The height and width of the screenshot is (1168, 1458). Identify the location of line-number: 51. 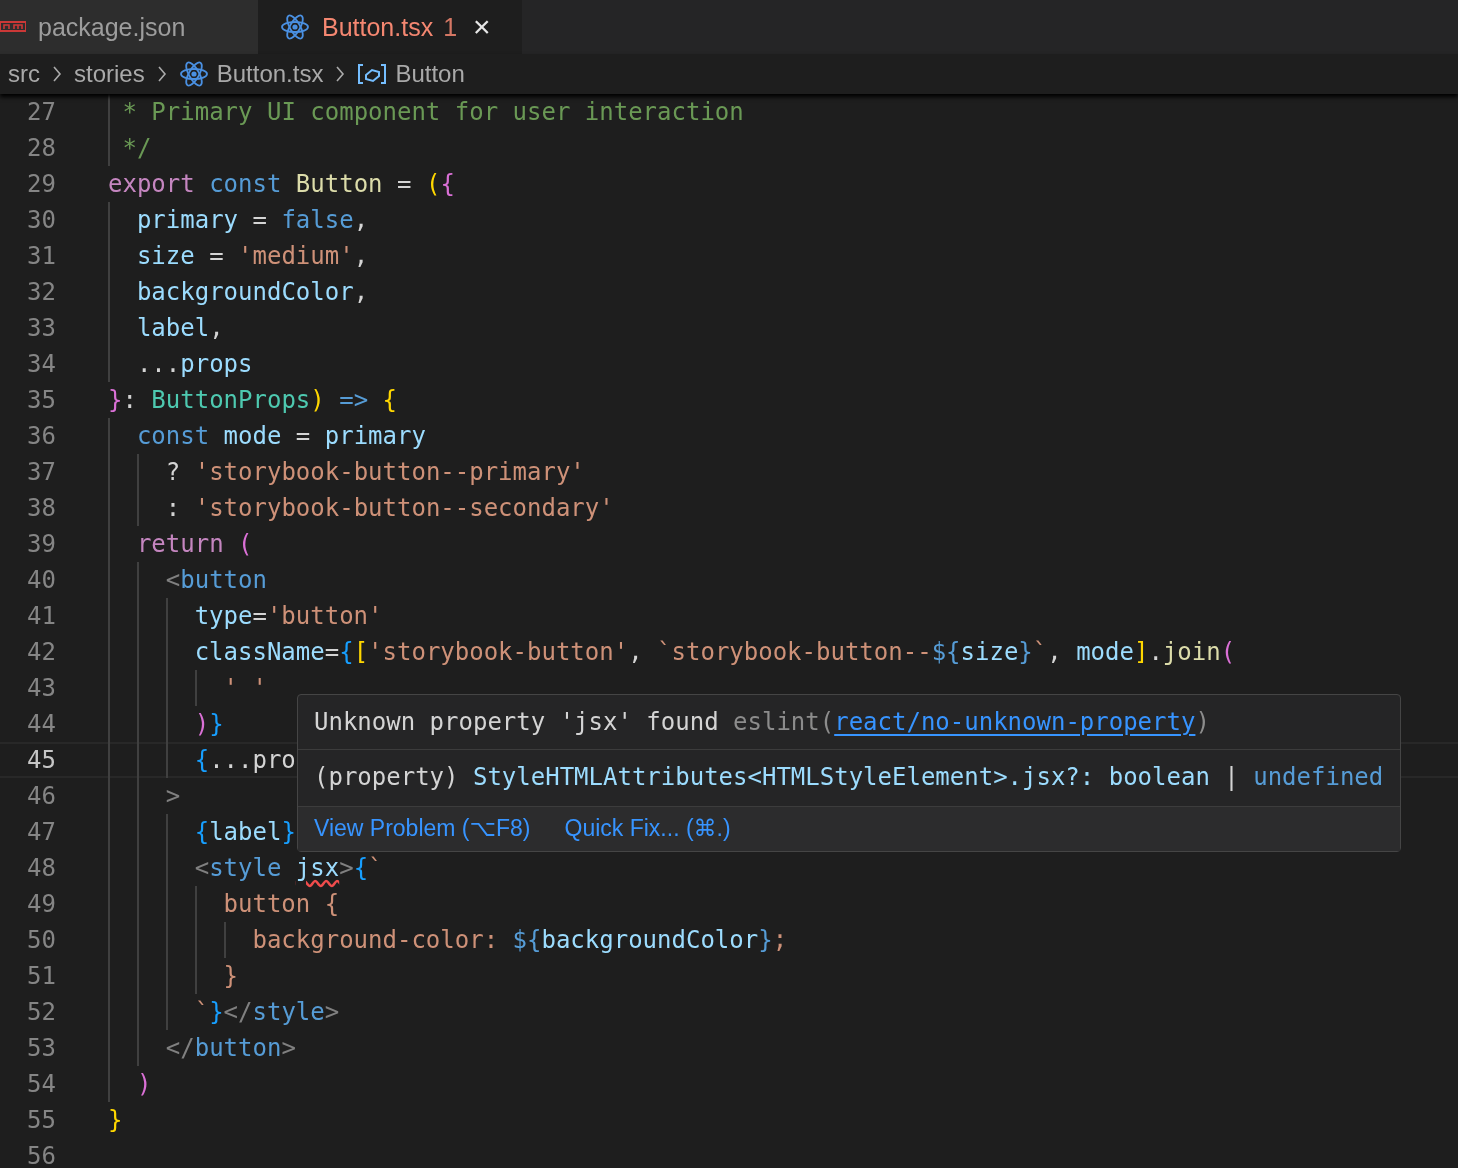
(41, 976).